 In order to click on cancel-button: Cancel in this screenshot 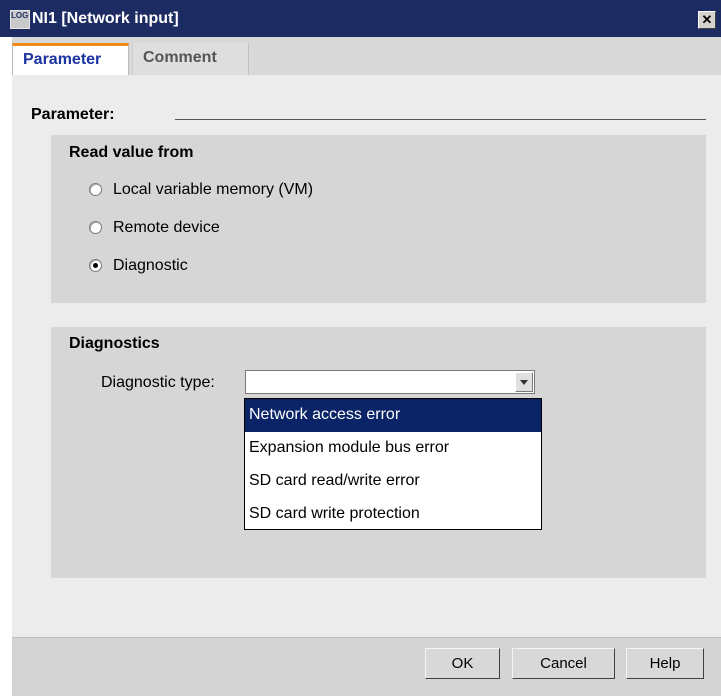, I will do `click(563, 663)`.